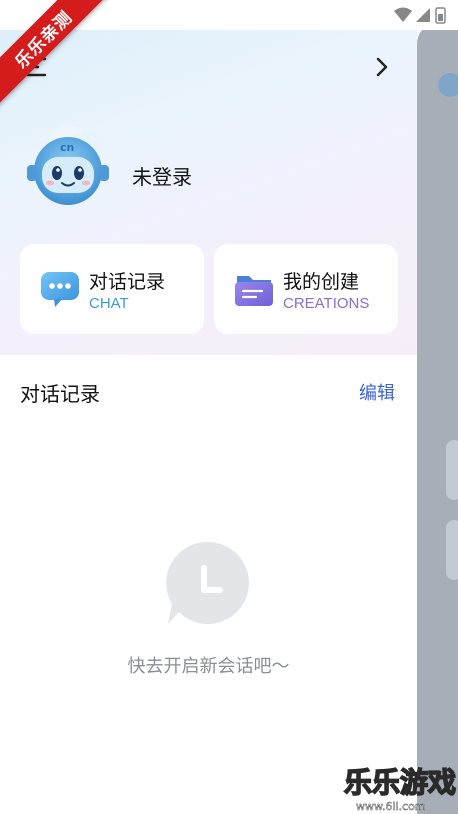 The height and width of the screenshot is (814, 458). Describe the element at coordinates (452, 510) in the screenshot. I see `background-page-decoration` at that location.